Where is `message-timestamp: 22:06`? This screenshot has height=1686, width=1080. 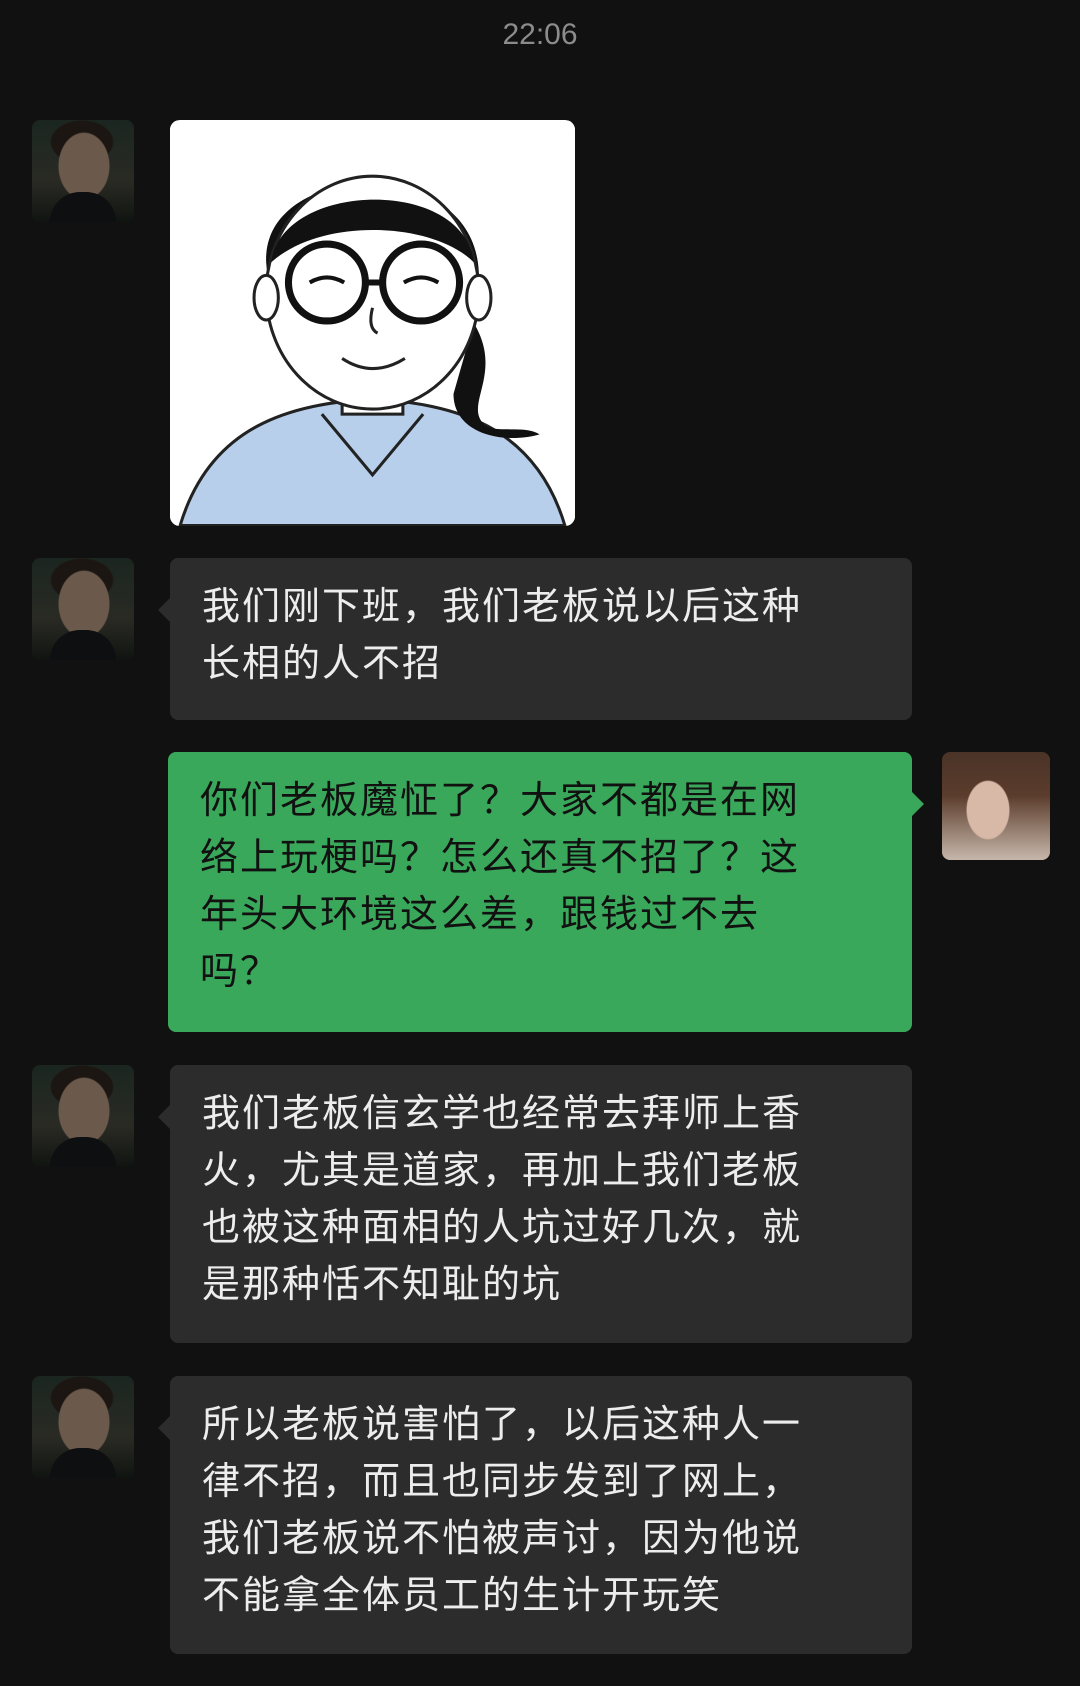 message-timestamp: 22:06 is located at coordinates (540, 34).